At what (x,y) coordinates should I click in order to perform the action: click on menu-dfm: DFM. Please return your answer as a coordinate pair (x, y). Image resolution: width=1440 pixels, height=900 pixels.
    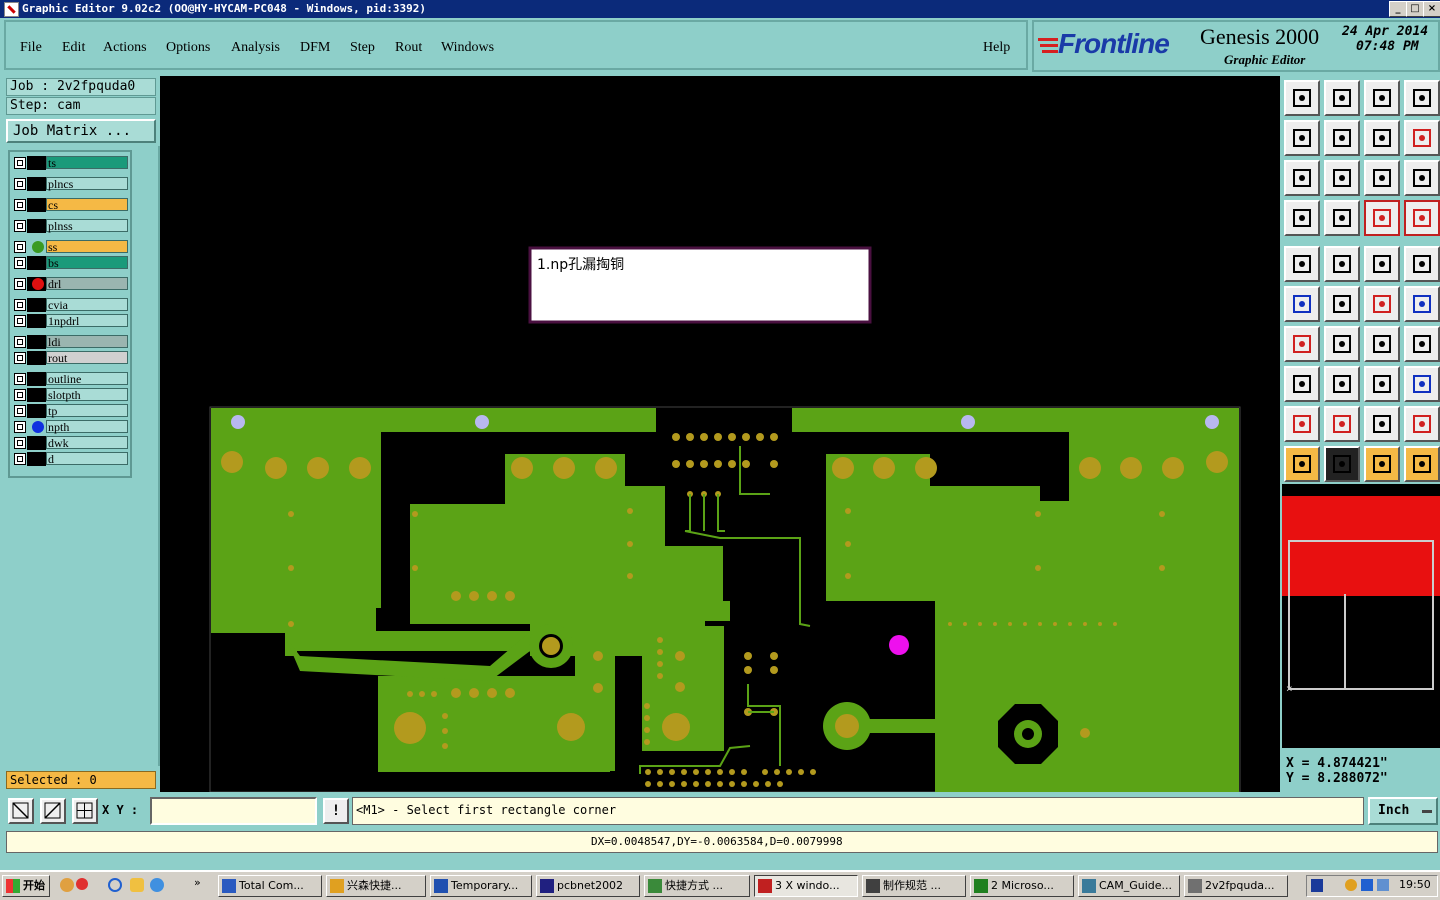
    Looking at the image, I should click on (315, 48).